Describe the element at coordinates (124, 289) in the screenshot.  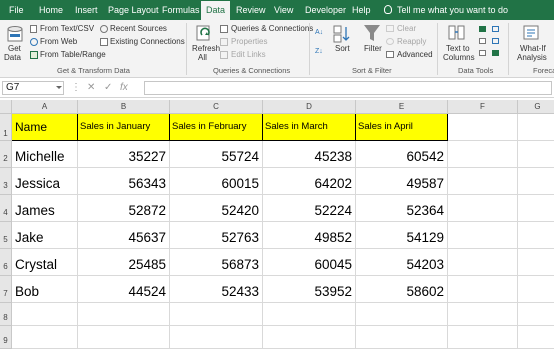
I see `sales-cell: 44524` at that location.